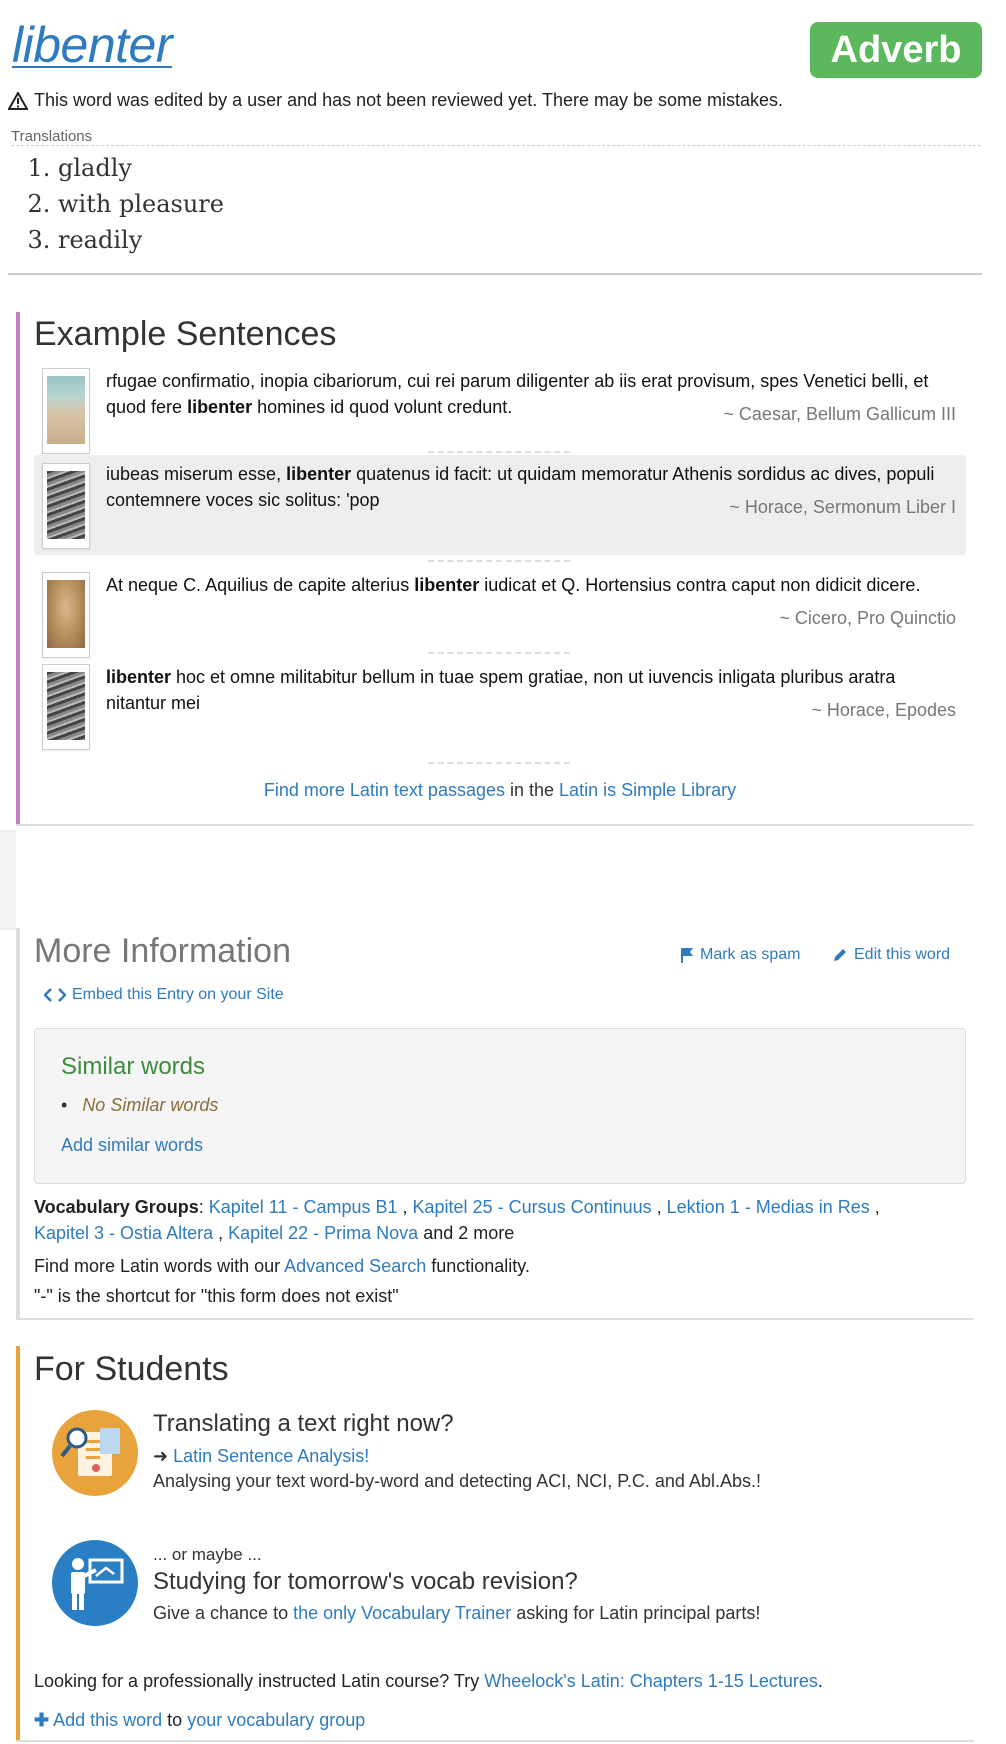 The image size is (1006, 1744). I want to click on part-of-speech-badge: Adverb, so click(896, 50).